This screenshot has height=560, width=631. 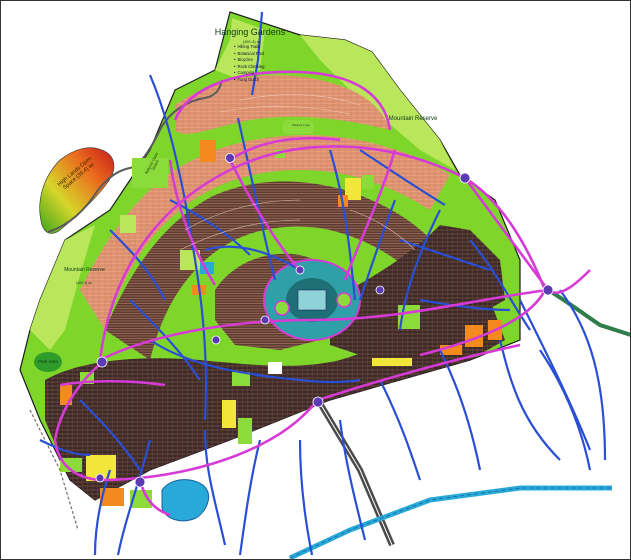 What do you see at coordinates (312, 300) in the screenshot?
I see `town-center-block` at bounding box center [312, 300].